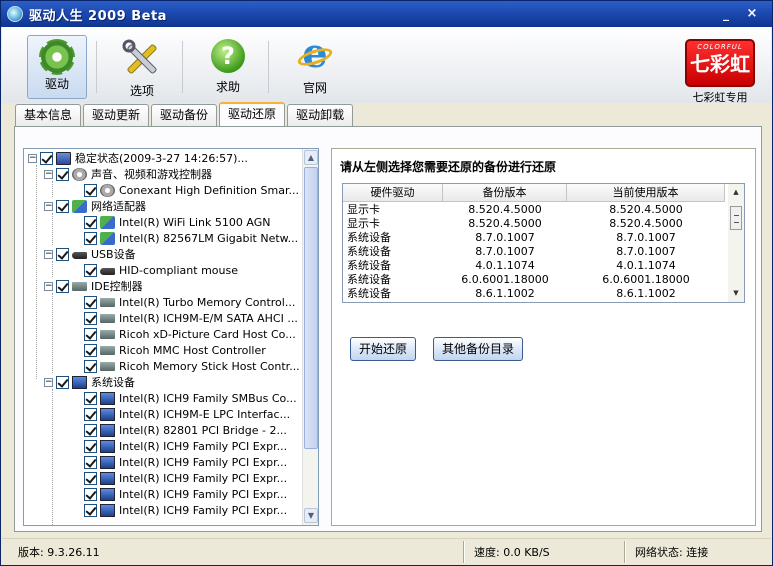 This screenshot has height=566, width=773. Describe the element at coordinates (315, 64) in the screenshot. I see `toolbar-website-button: e 官网` at that location.